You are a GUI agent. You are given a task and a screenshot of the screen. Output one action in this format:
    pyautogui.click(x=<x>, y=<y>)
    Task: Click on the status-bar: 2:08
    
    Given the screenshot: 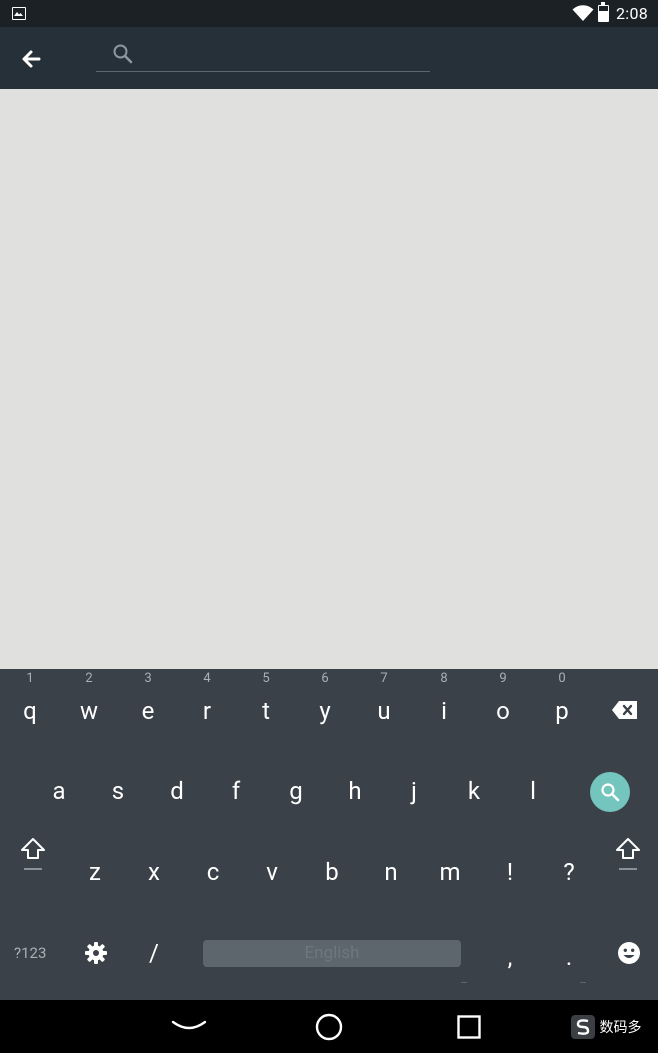 What is the action you would take?
    pyautogui.click(x=329, y=13)
    